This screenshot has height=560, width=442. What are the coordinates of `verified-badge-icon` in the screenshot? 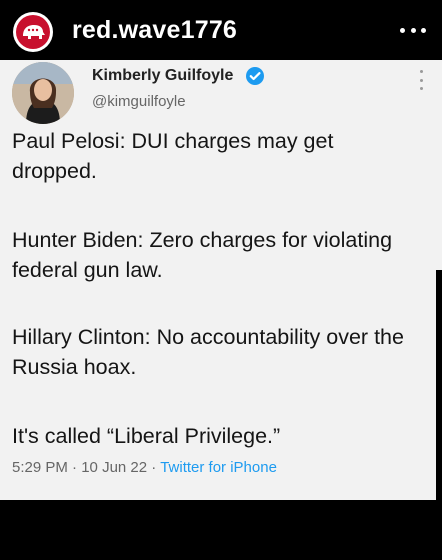 It's located at (255, 76).